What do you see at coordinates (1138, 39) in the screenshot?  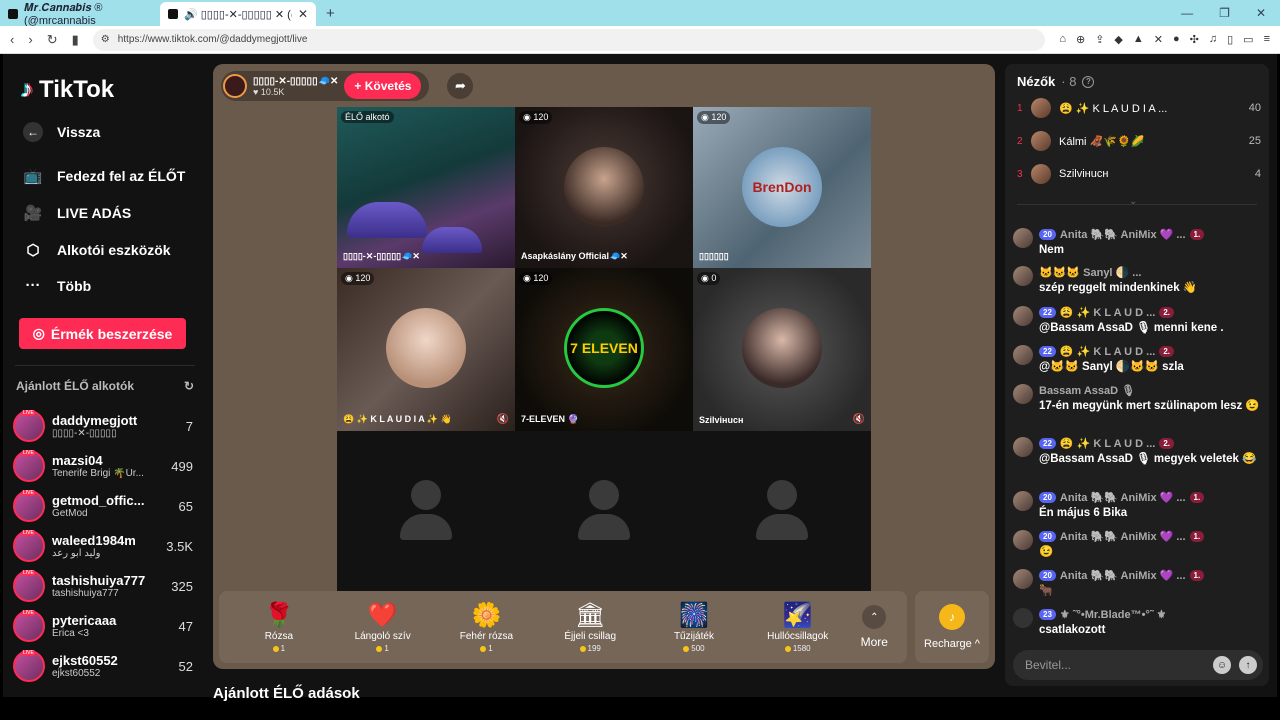 I see `extension-icon: ▲` at bounding box center [1138, 39].